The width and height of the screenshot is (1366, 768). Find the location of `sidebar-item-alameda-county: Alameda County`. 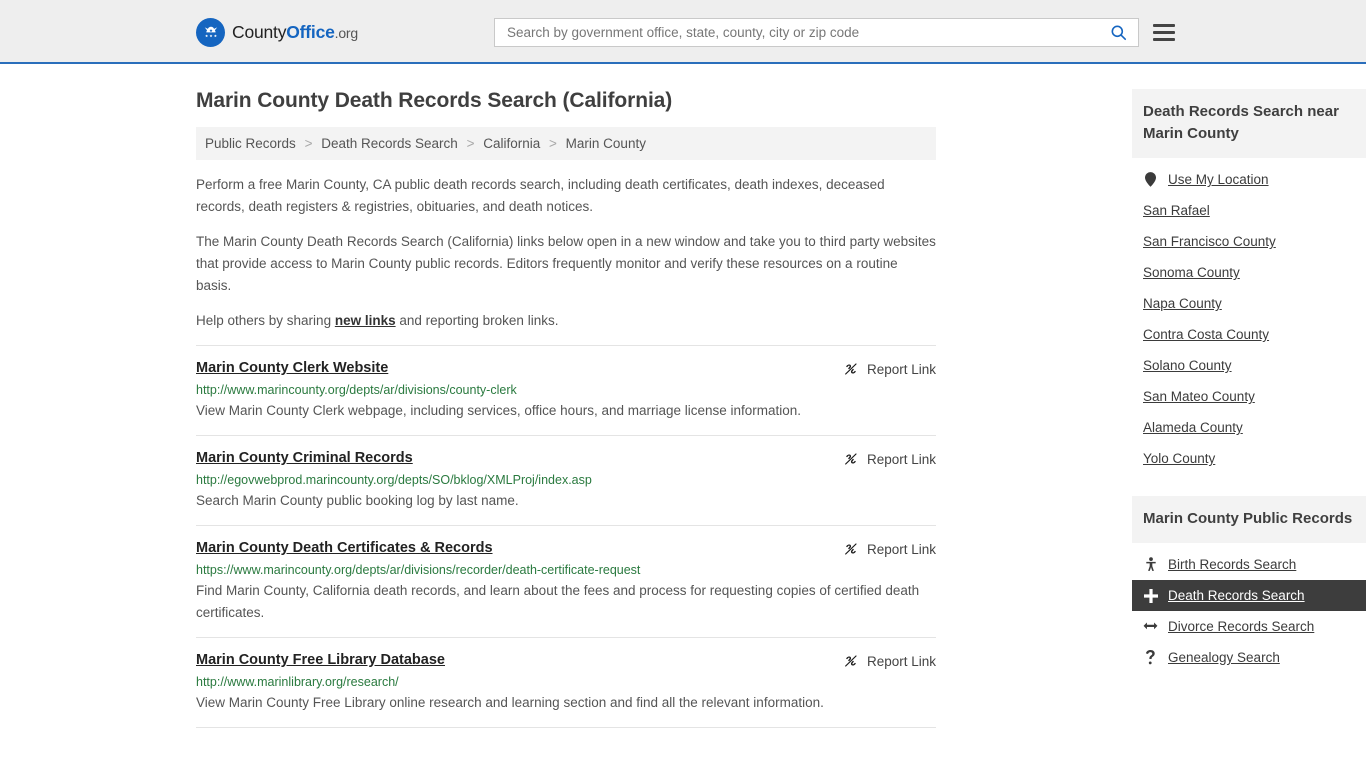

sidebar-item-alameda-county: Alameda County is located at coordinates (1249, 427).